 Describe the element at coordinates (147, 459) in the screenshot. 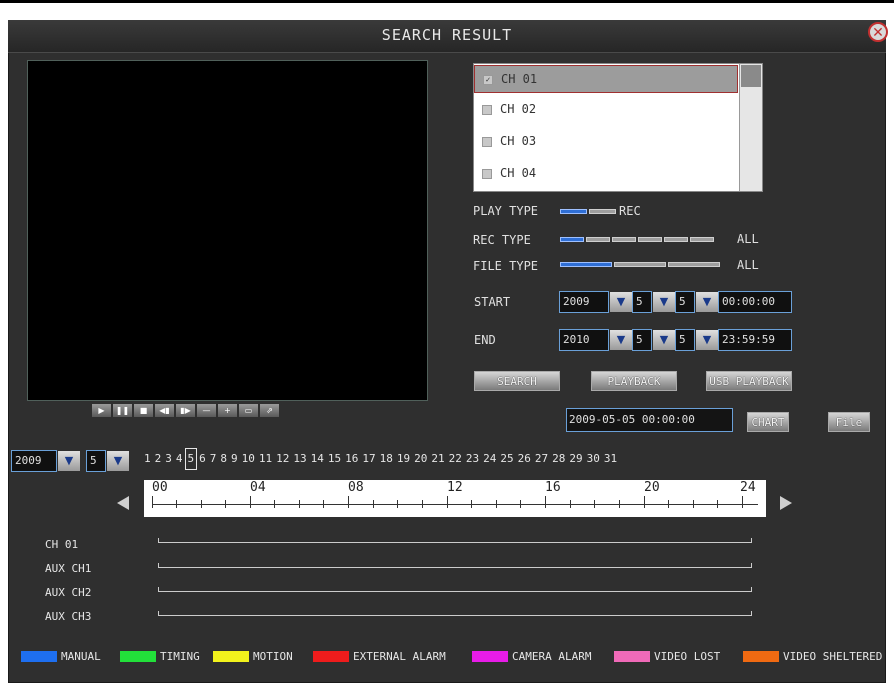

I see `day-item: 1` at that location.